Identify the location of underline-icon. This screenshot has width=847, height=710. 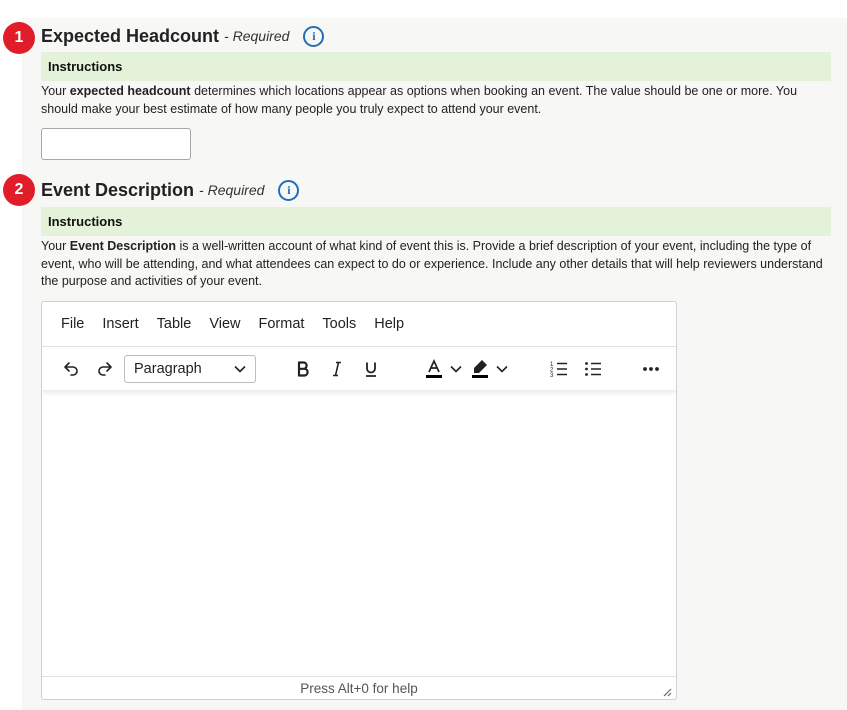
(371, 369).